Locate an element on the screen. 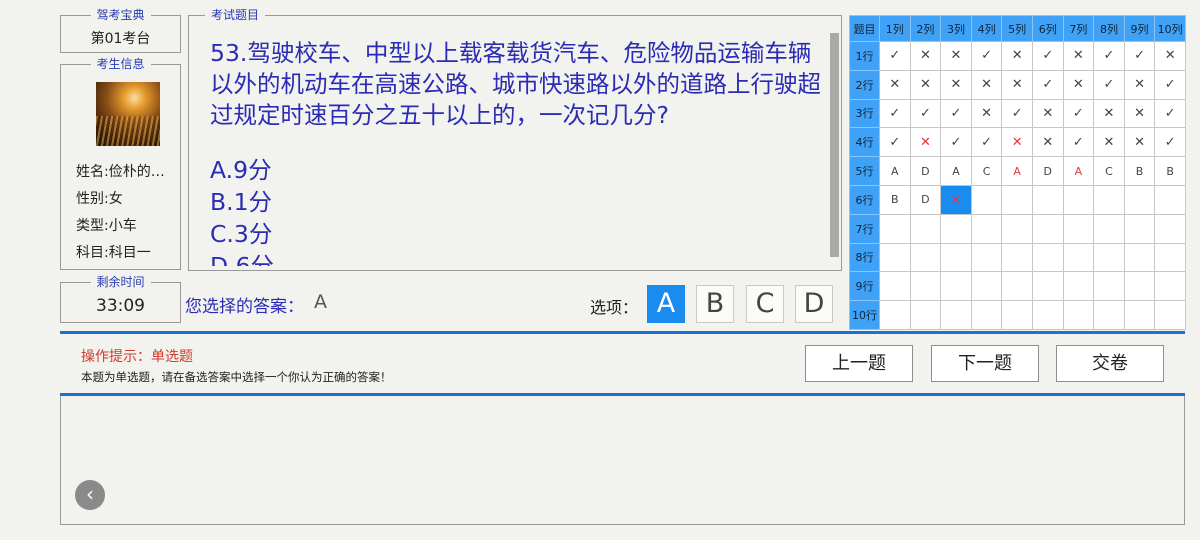 The image size is (1200, 540). question-scrollbar is located at coordinates (834, 145).